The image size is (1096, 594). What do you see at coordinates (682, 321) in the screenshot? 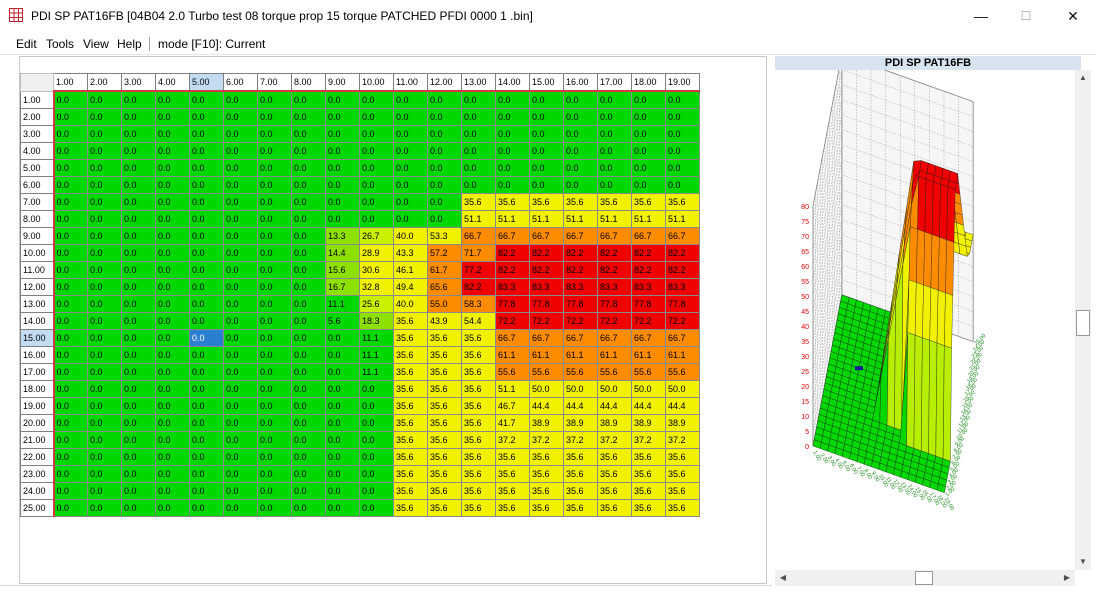
I see `table-cell: 72.2` at bounding box center [682, 321].